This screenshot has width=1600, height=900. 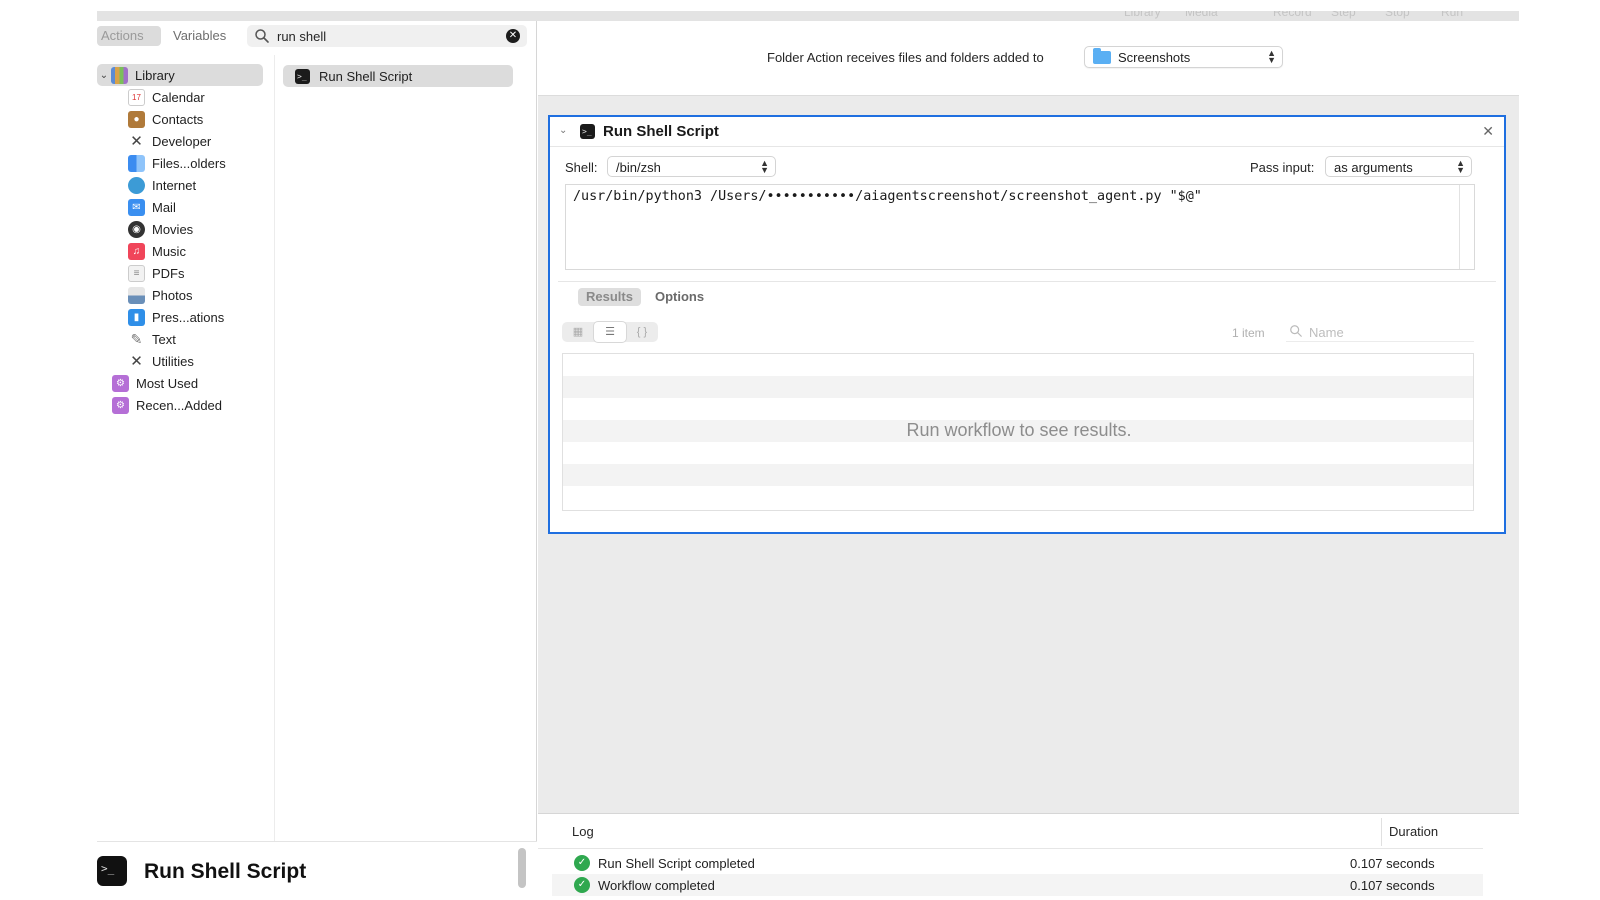 What do you see at coordinates (583, 831) in the screenshot?
I see `log-column-header: Log` at bounding box center [583, 831].